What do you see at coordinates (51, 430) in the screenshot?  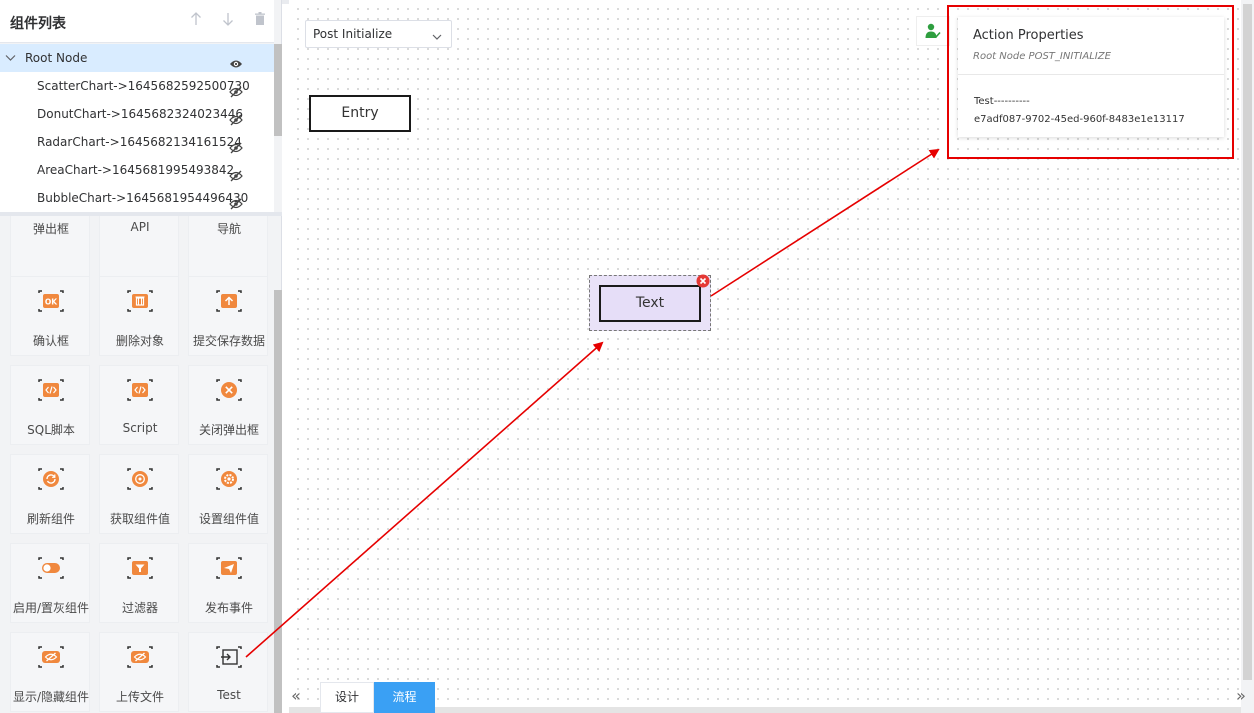 I see `palette-item-label: SQL脚本` at bounding box center [51, 430].